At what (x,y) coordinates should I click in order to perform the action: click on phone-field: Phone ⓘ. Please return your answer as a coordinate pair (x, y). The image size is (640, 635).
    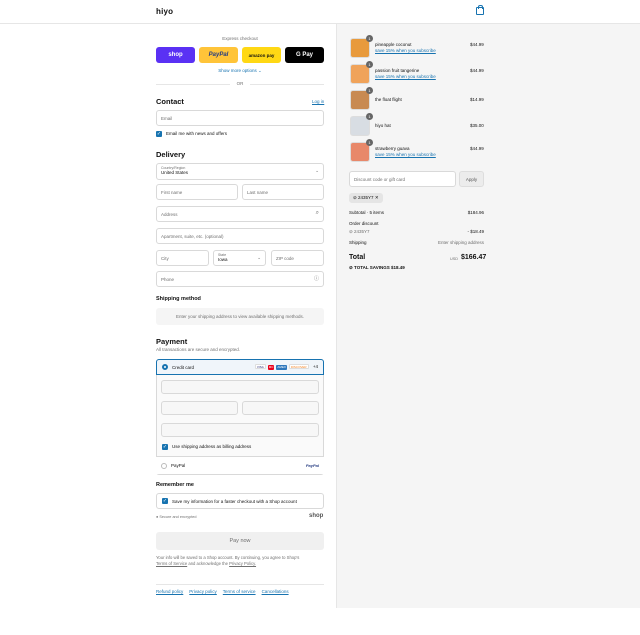
    Looking at the image, I should click on (240, 279).